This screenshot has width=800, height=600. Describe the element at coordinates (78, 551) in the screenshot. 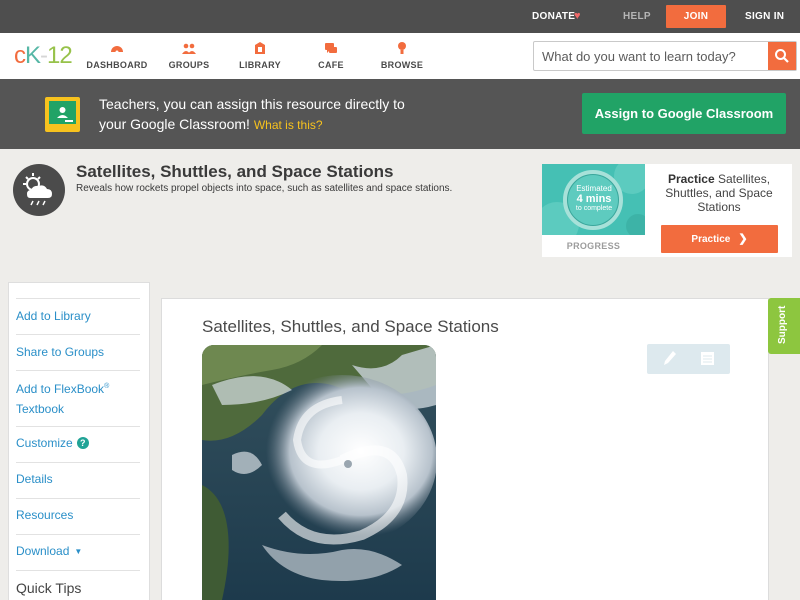

I see `caret-down-icon: ▼` at that location.